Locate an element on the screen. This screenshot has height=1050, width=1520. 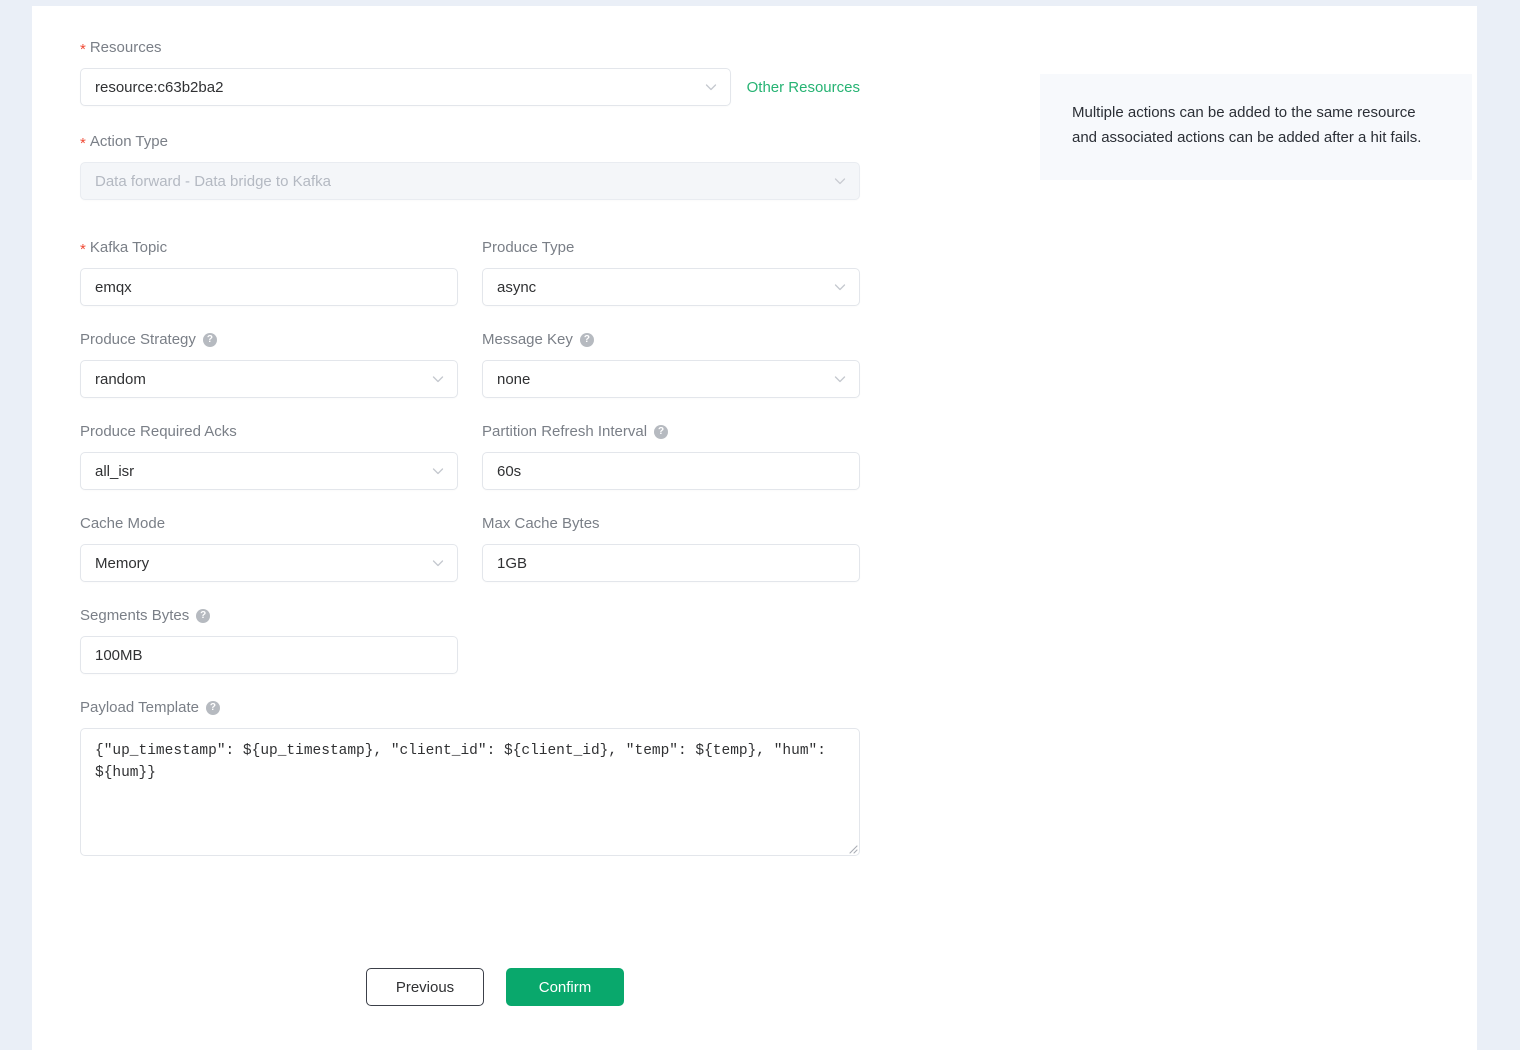
produce-type-value: async is located at coordinates (517, 287).